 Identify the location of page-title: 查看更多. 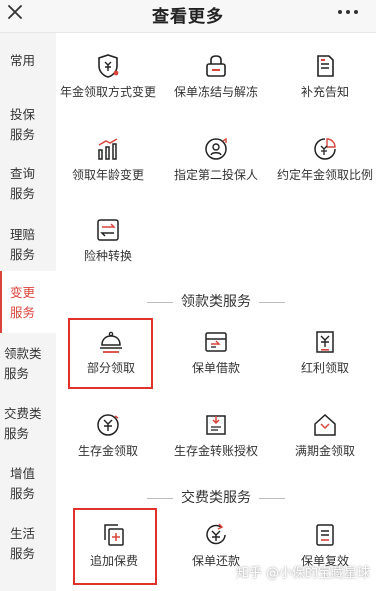
(188, 17).